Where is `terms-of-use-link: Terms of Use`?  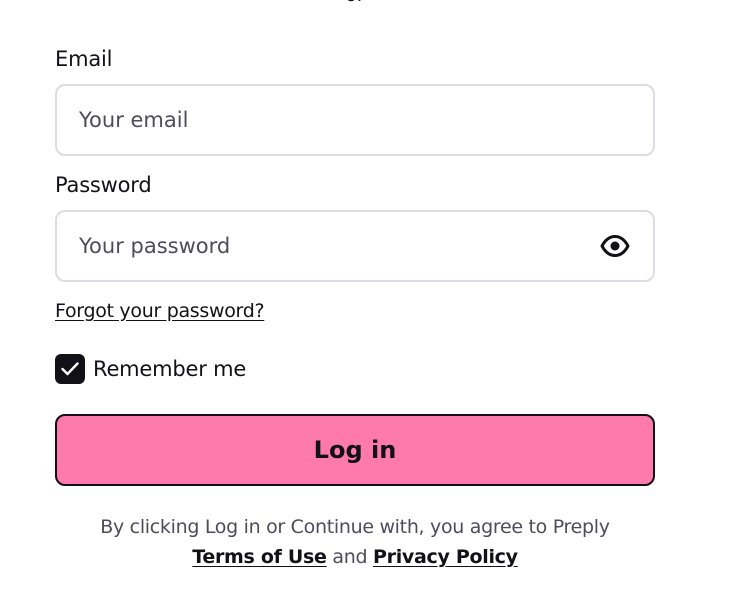 terms-of-use-link: Terms of Use is located at coordinates (259, 557).